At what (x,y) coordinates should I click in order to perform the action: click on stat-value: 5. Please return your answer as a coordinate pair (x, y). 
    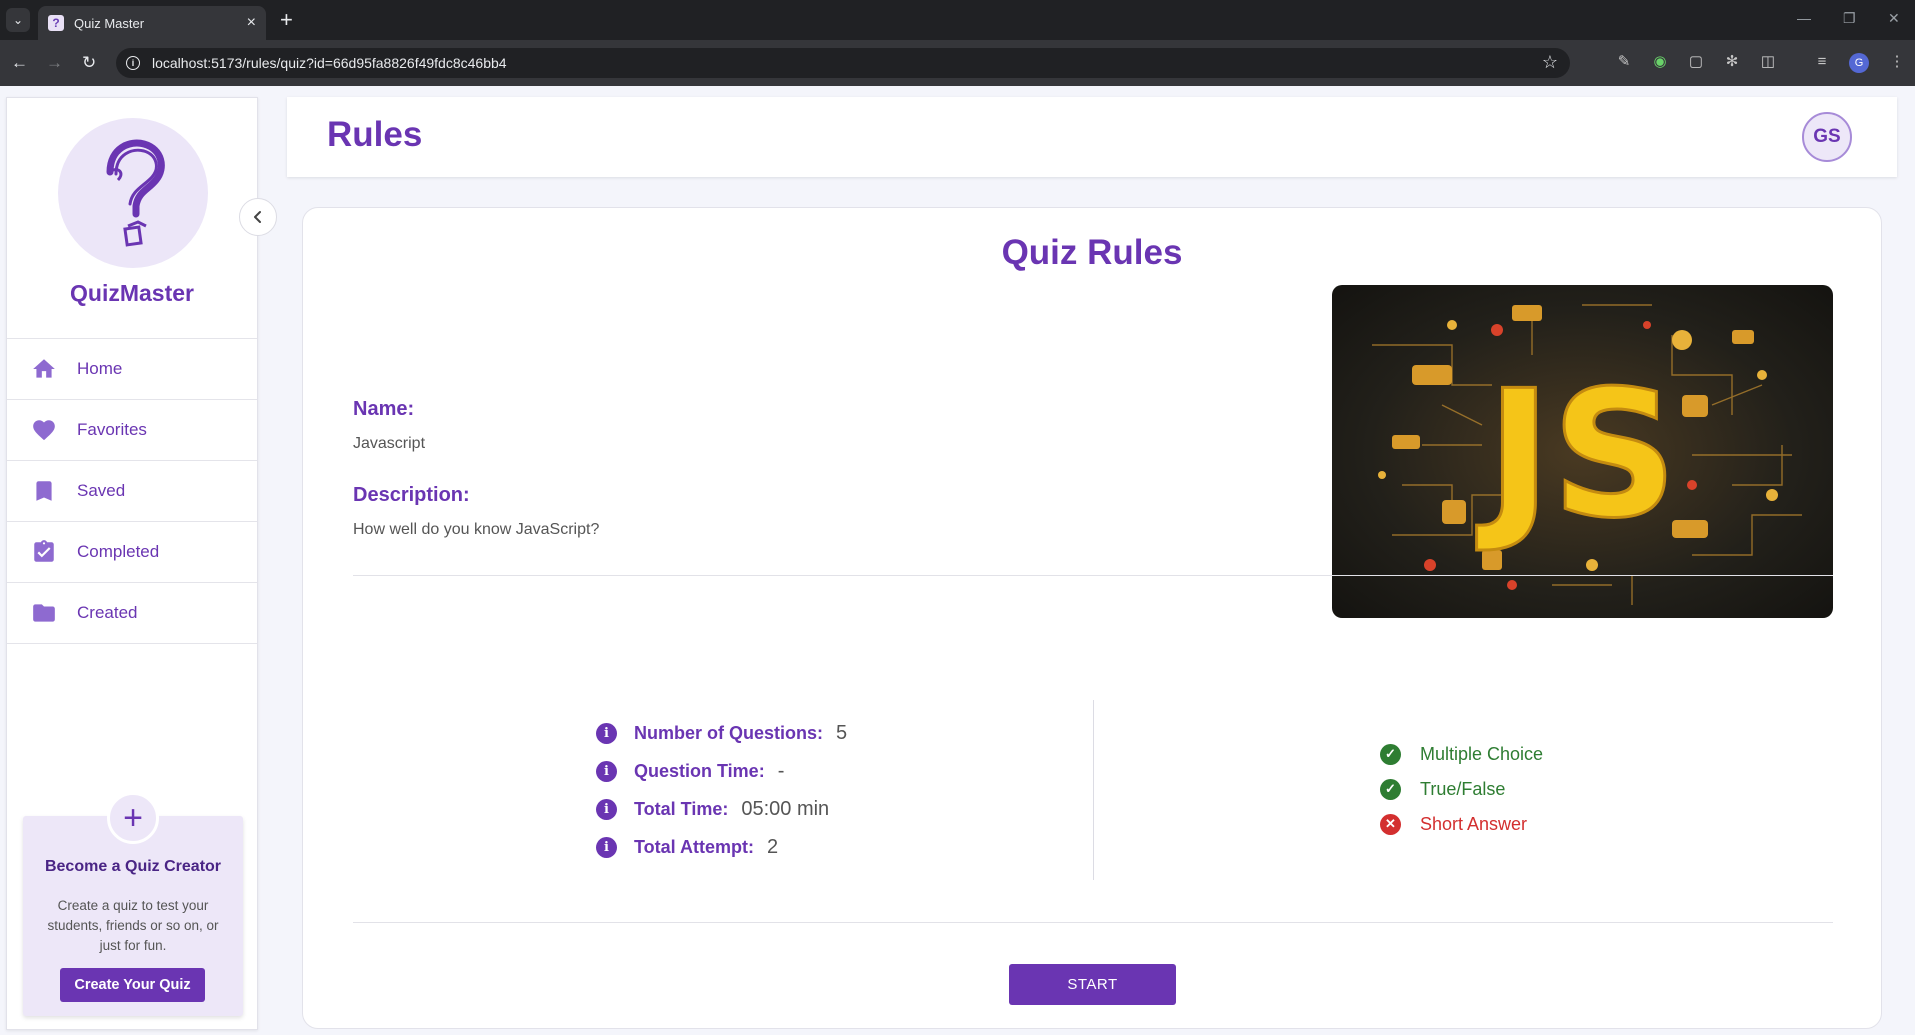
    Looking at the image, I should click on (842, 732).